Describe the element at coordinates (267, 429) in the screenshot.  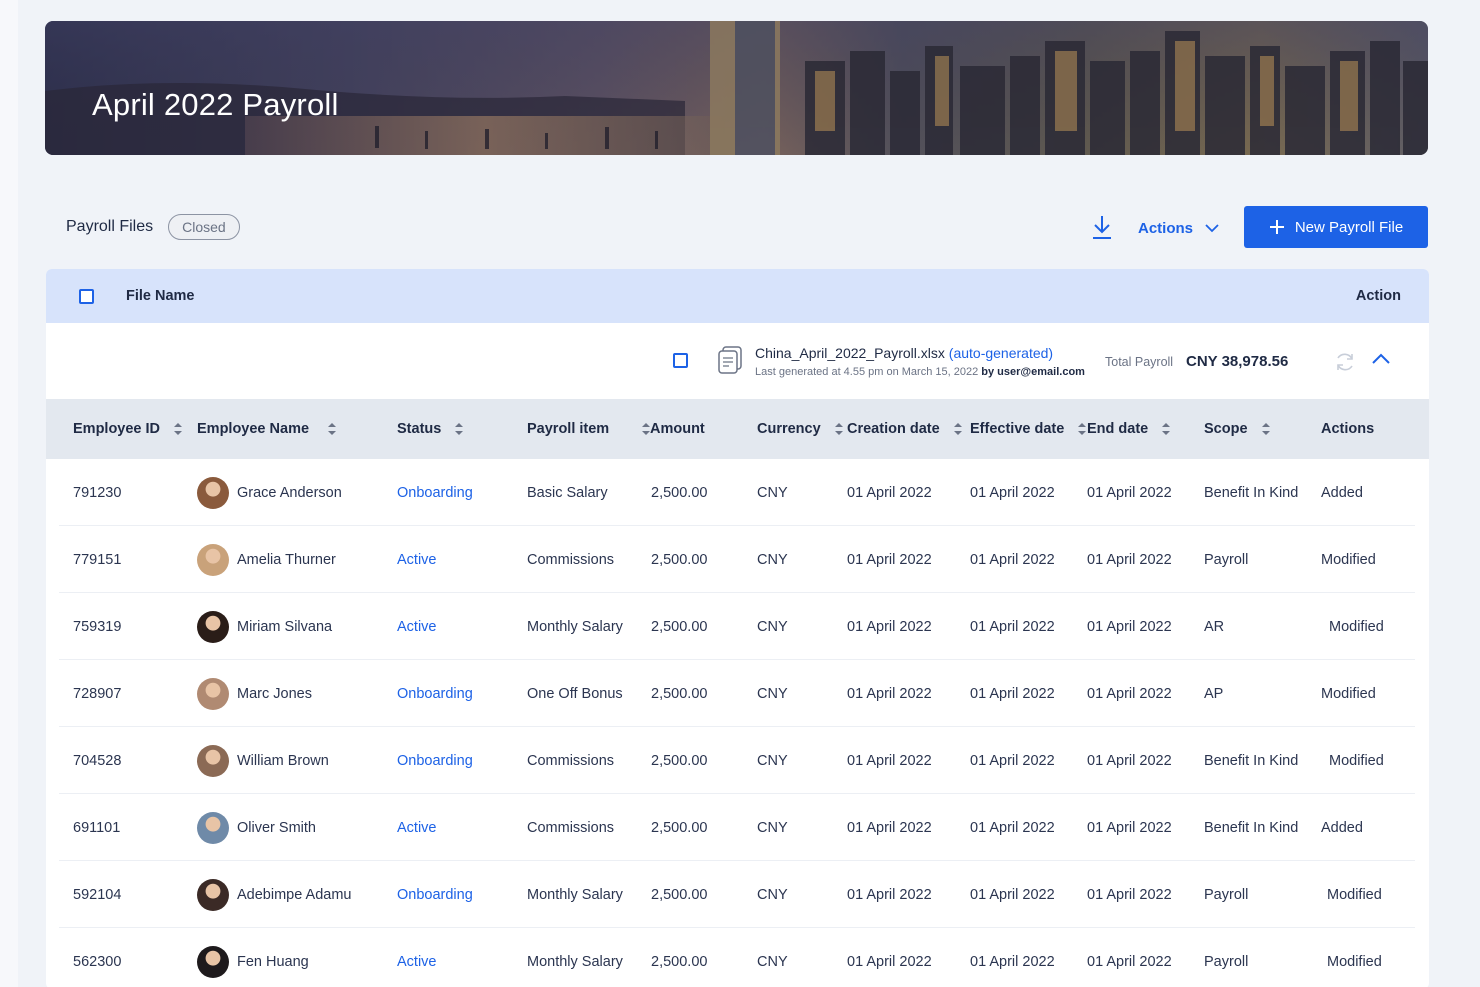
I see `column-employee-name: Employee Name` at that location.